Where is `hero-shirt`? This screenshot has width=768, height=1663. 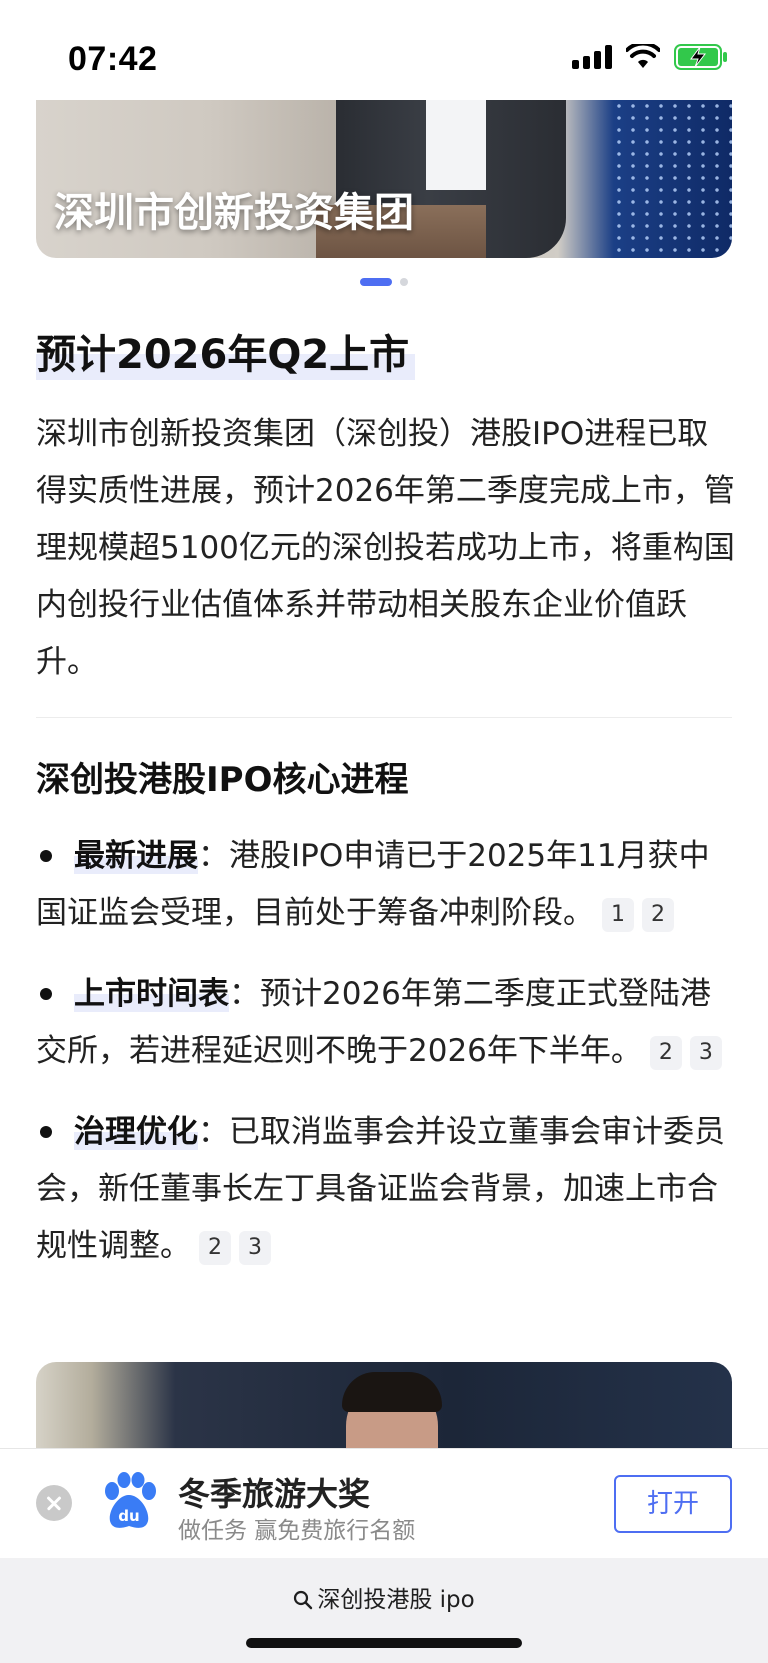 hero-shirt is located at coordinates (456, 145).